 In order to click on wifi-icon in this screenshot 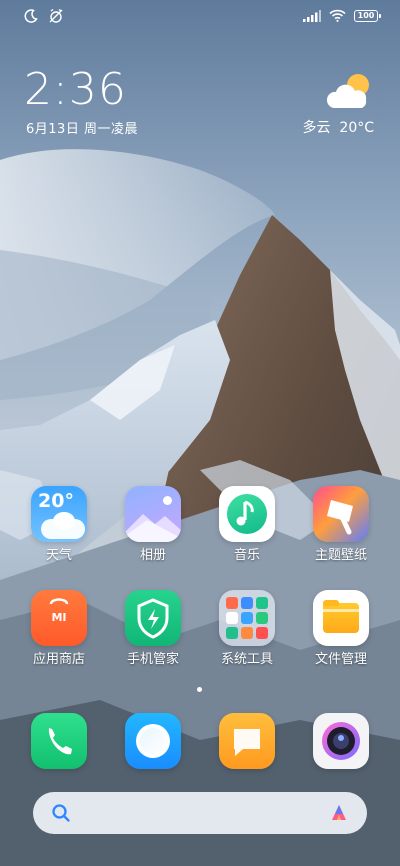, I will do `click(337, 15)`.